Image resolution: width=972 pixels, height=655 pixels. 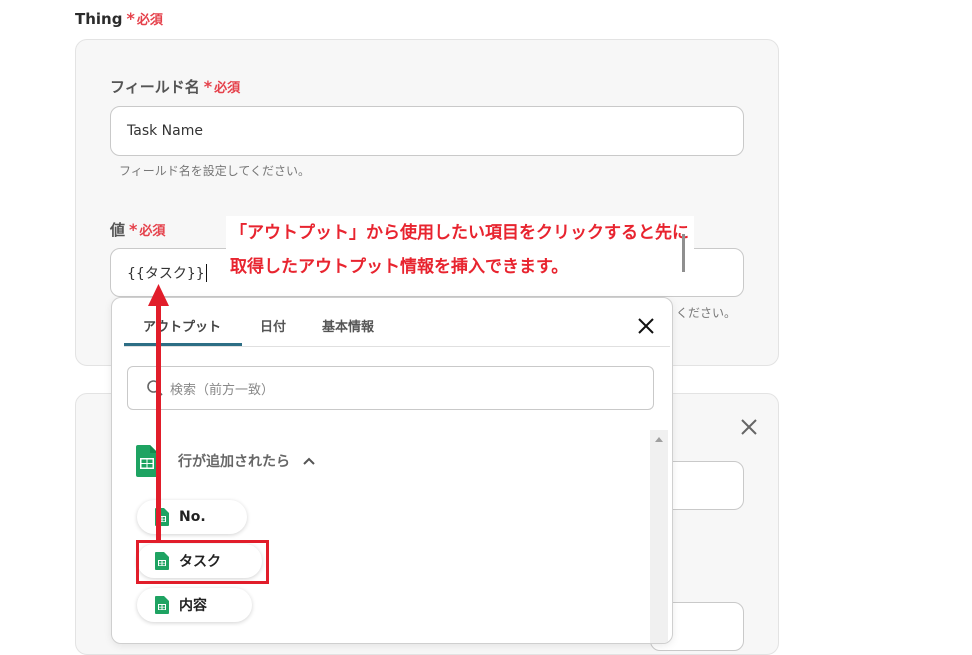 What do you see at coordinates (215, 171) in the screenshot?
I see `field-name-help: フィールド名を設定してください。` at bounding box center [215, 171].